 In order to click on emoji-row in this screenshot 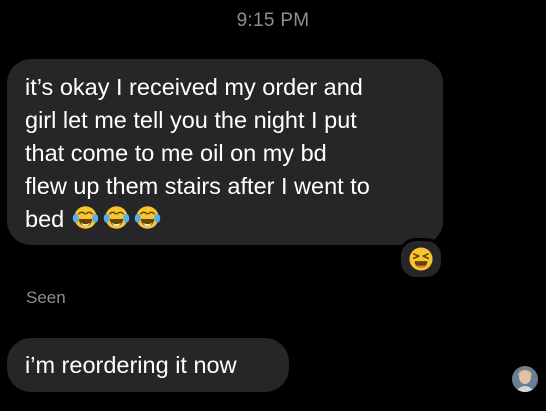, I will do `click(116, 217)`.